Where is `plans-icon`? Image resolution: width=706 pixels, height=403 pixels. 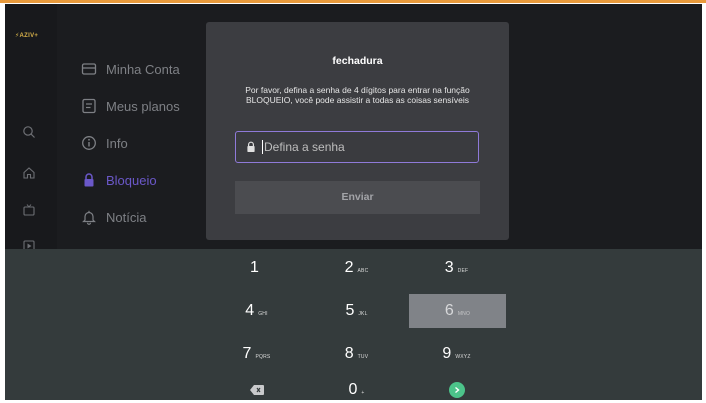 plans-icon is located at coordinates (89, 106).